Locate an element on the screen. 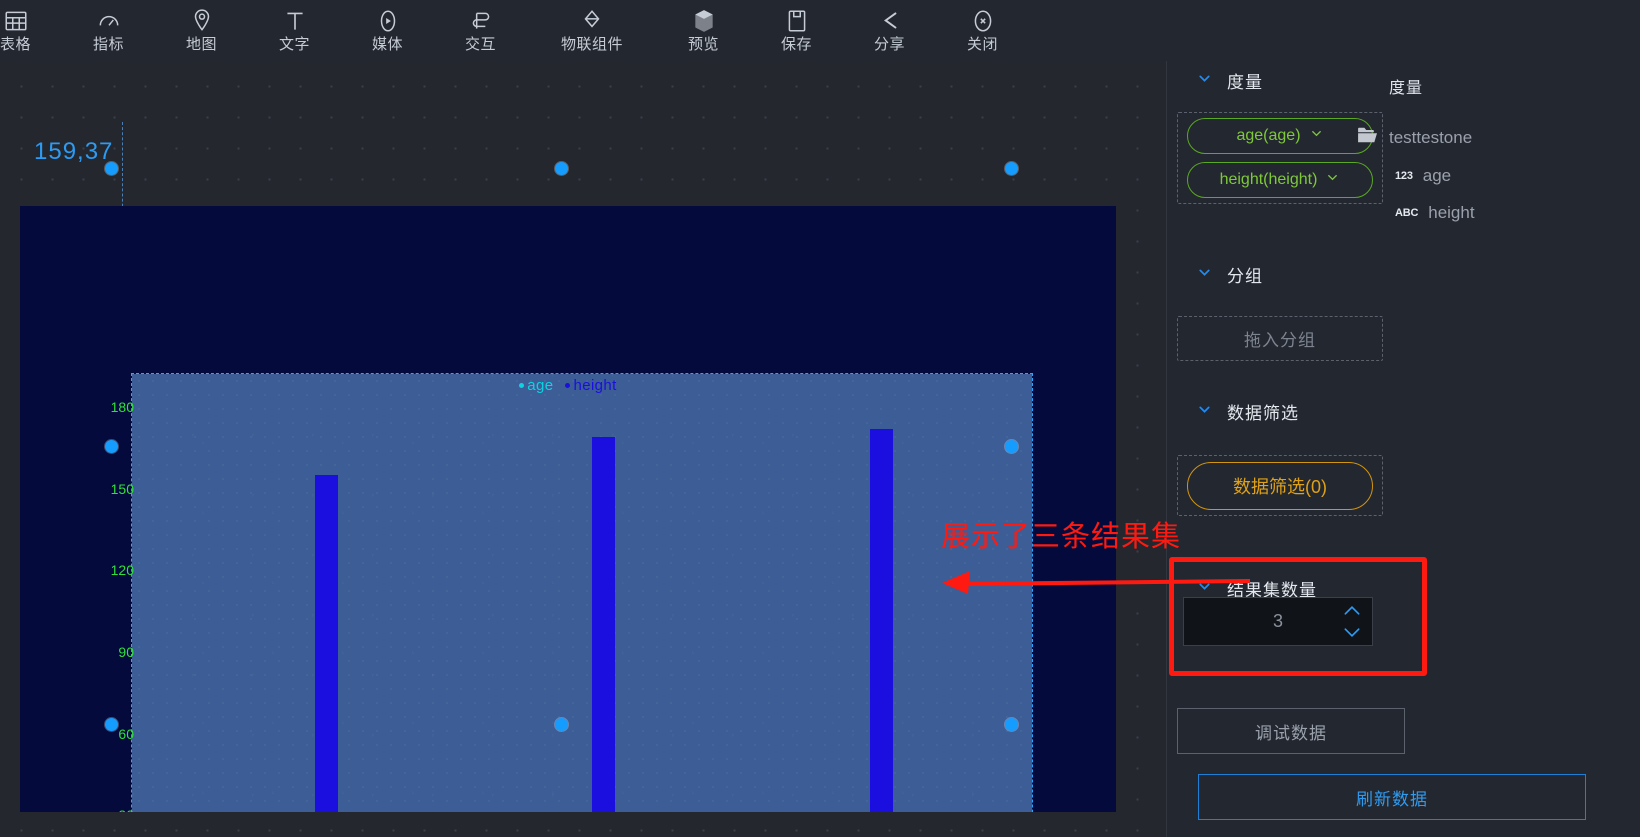 The height and width of the screenshot is (837, 1640). cursor-coordinate-label: 159,37 is located at coordinates (74, 151).